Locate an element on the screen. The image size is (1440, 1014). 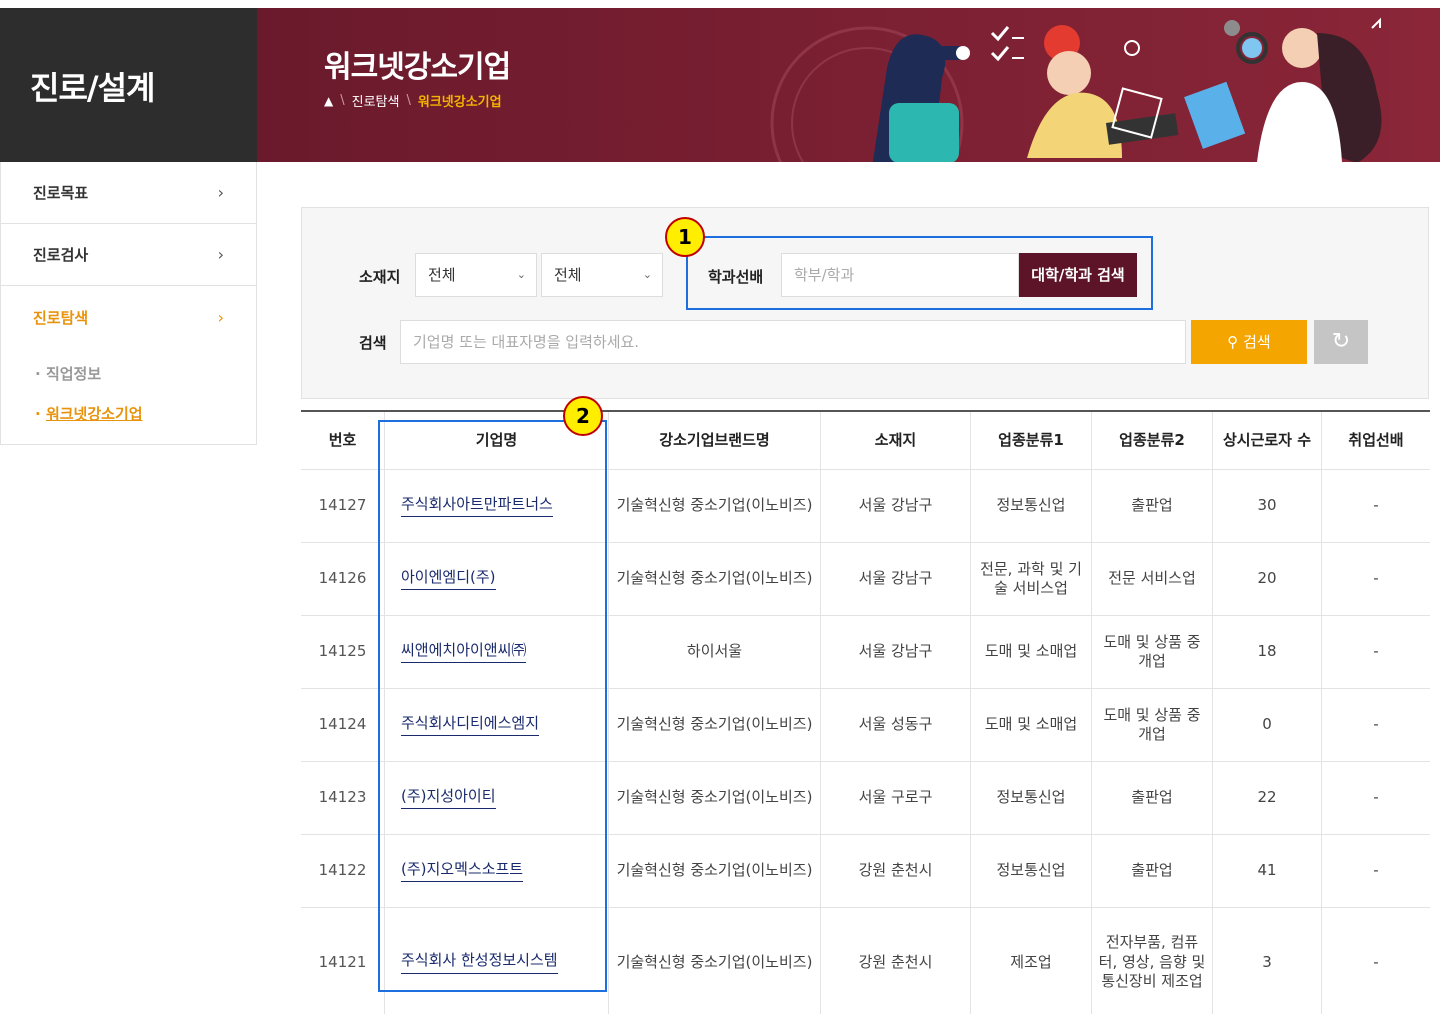
column-header-alumni: 취업선배 is located at coordinates (1376, 439).